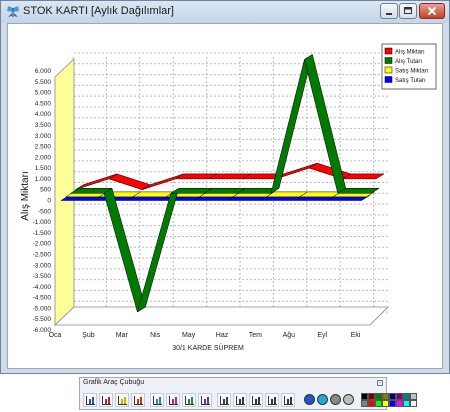  What do you see at coordinates (255, 335) in the screenshot?
I see `x-tick-label: Tem` at bounding box center [255, 335].